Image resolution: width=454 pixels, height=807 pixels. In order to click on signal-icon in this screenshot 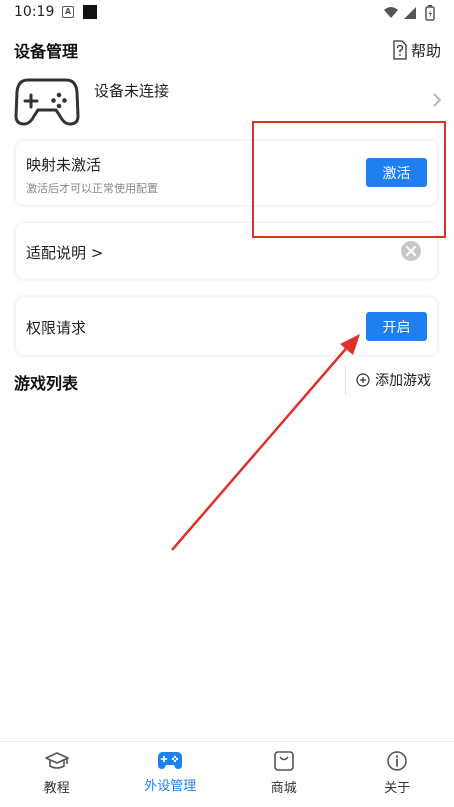, I will do `click(410, 13)`.